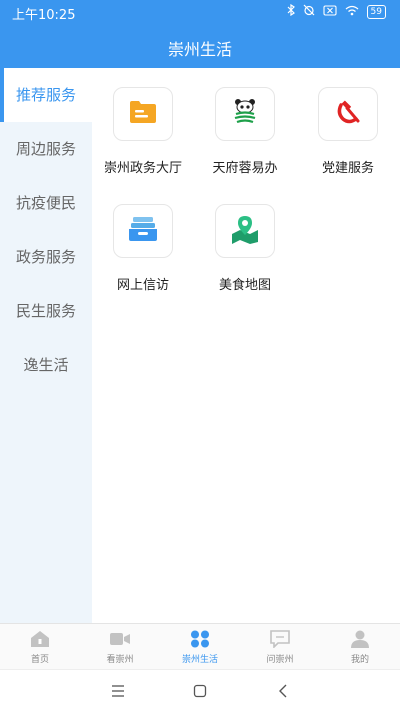 The image size is (400, 712). I want to click on back-icon, so click(284, 691).